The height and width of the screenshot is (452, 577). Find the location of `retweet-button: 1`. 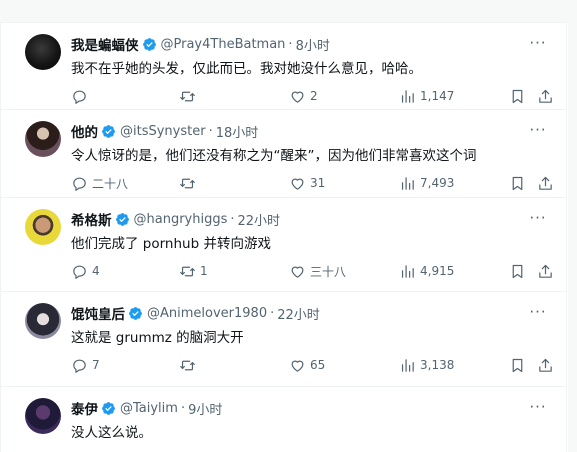

retweet-button: 1 is located at coordinates (193, 271).